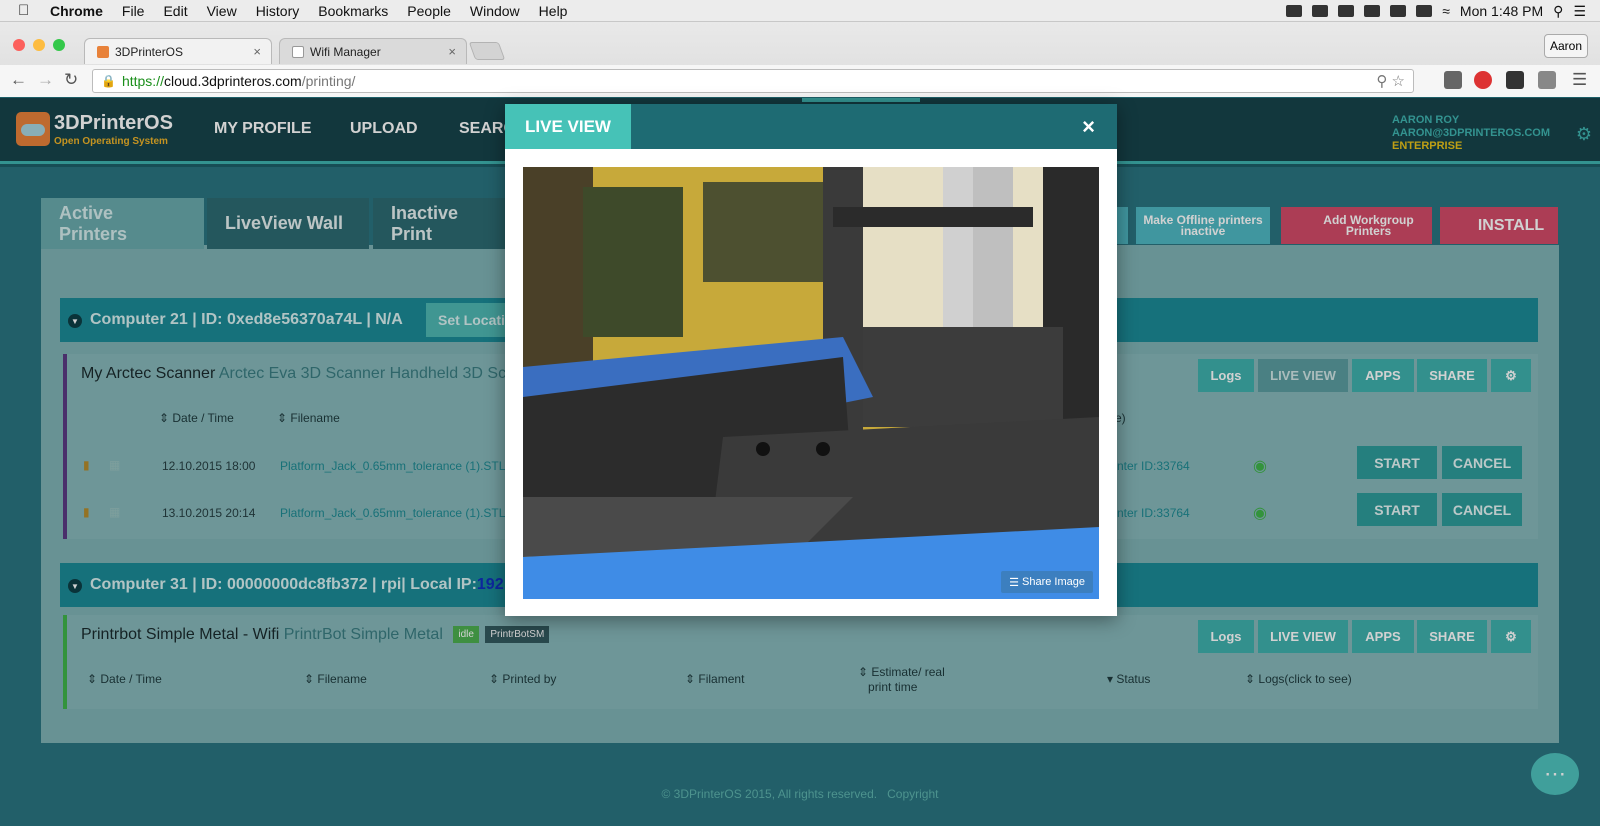 The width and height of the screenshot is (1600, 826). What do you see at coordinates (1346, 11) in the screenshot?
I see `evernote-icon` at bounding box center [1346, 11].